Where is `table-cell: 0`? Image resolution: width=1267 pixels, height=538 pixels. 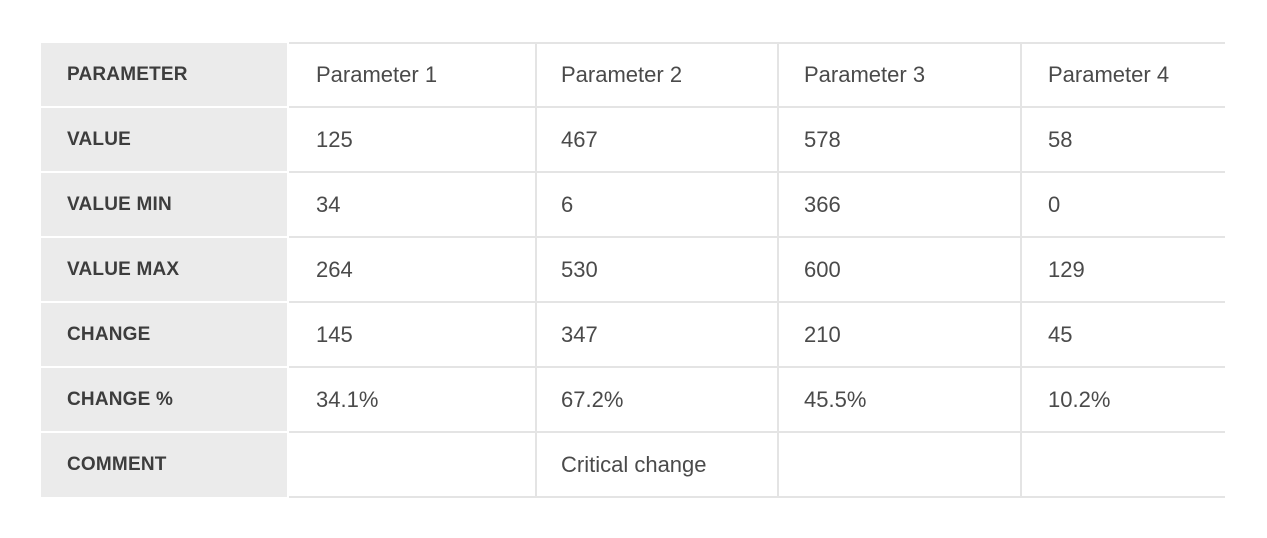 table-cell: 0 is located at coordinates (1123, 205).